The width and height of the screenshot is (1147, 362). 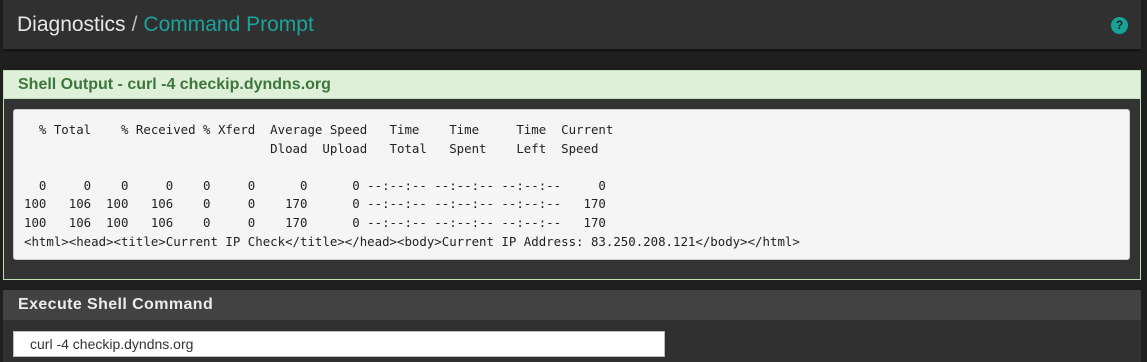 I want to click on shell-output-line: Dload Upload Total Spent Left Speed, so click(x=311, y=148).